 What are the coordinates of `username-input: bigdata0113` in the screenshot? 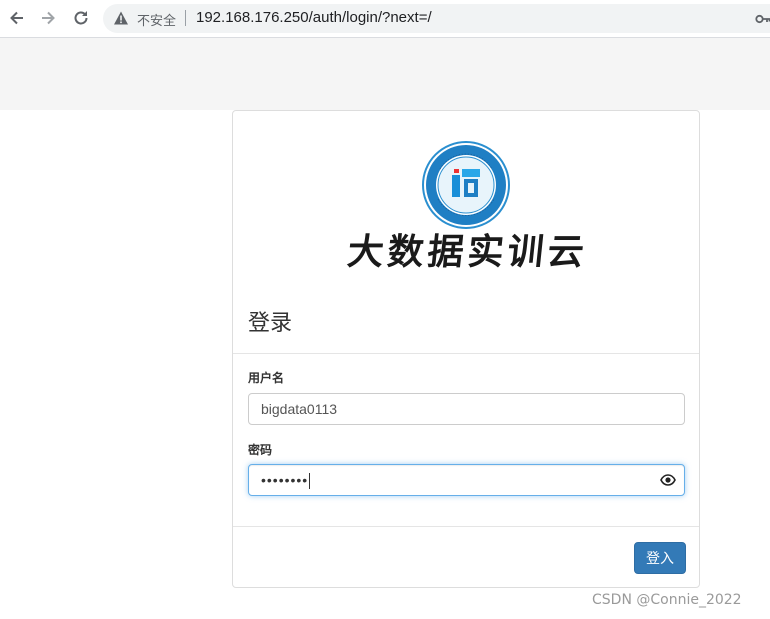 It's located at (466, 409).